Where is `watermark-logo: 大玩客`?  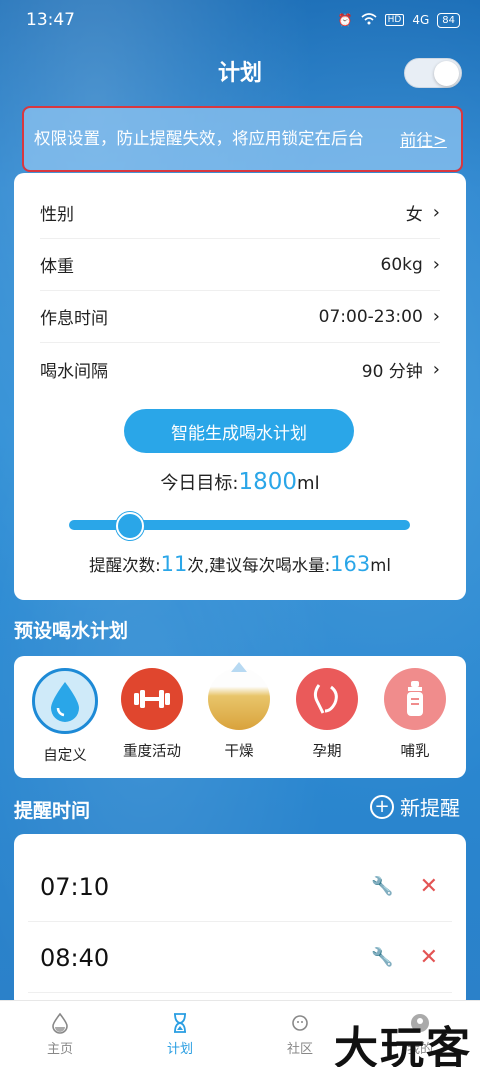 watermark-logo: 大玩客 is located at coordinates (403, 1045).